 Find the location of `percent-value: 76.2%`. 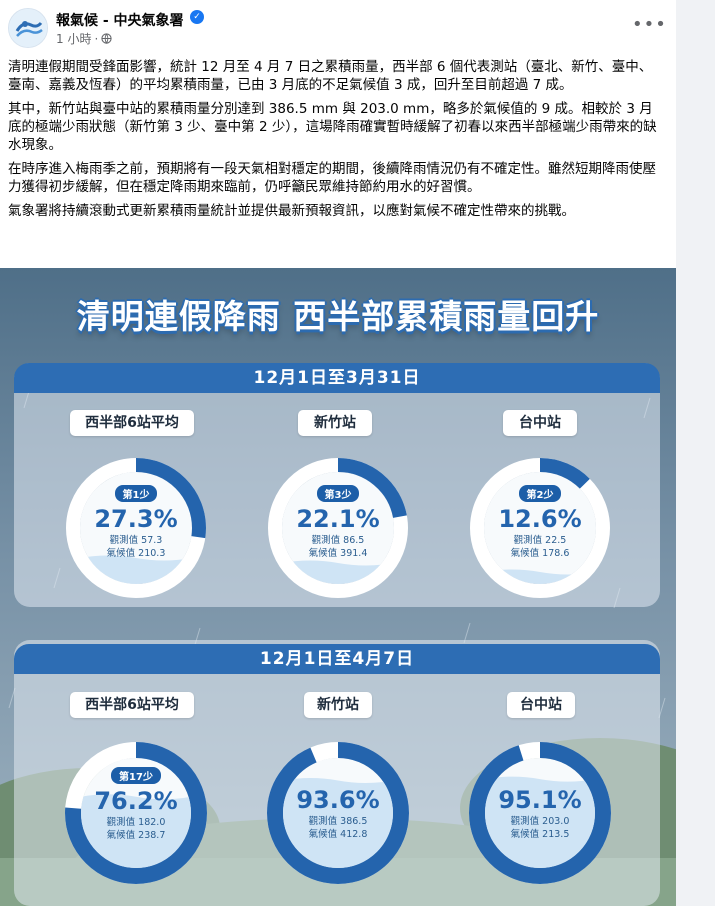

percent-value: 76.2% is located at coordinates (136, 801).